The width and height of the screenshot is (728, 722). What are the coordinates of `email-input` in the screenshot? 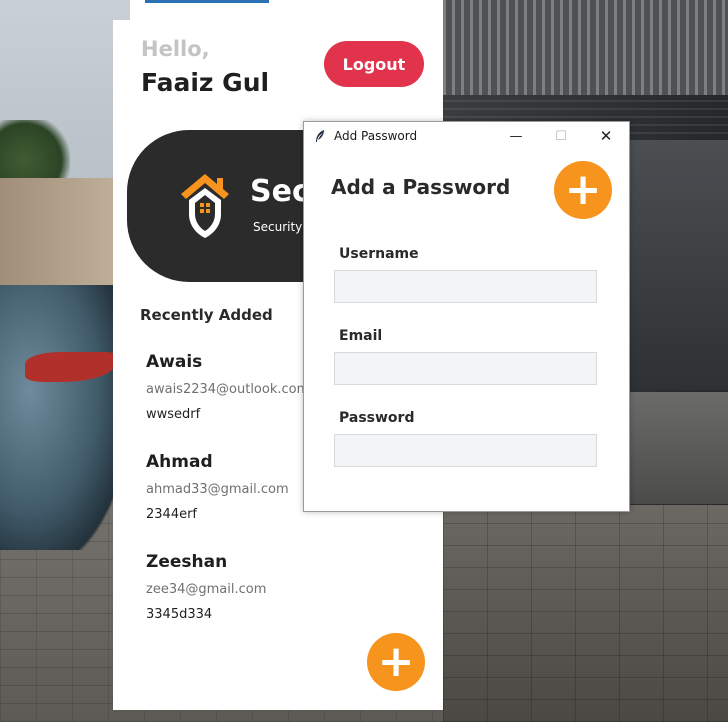 It's located at (465, 368).